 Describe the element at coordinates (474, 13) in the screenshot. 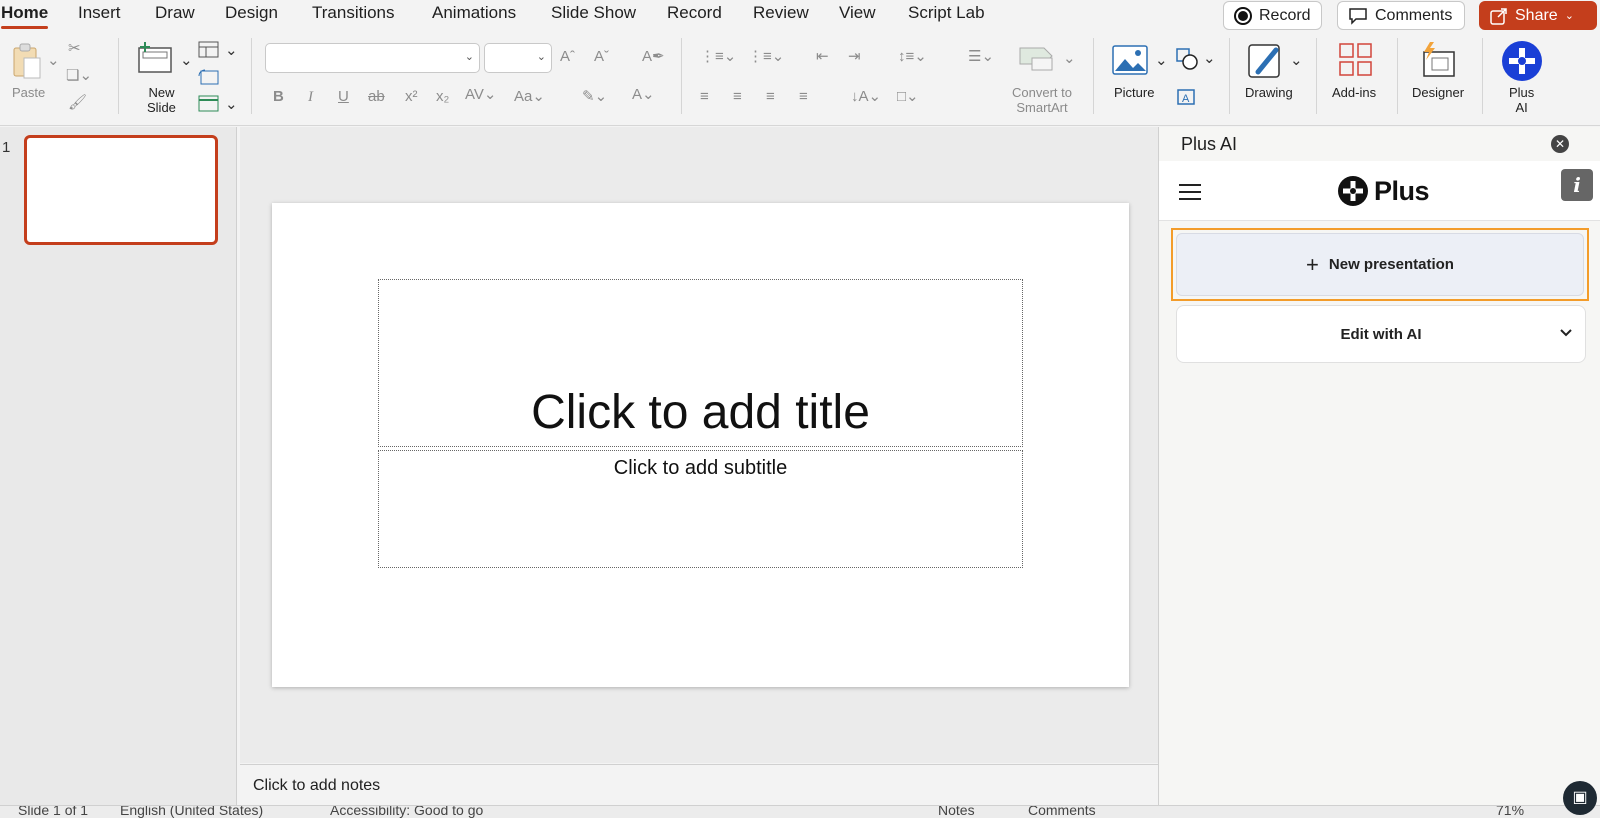

I see `tab-animations: Animations` at that location.